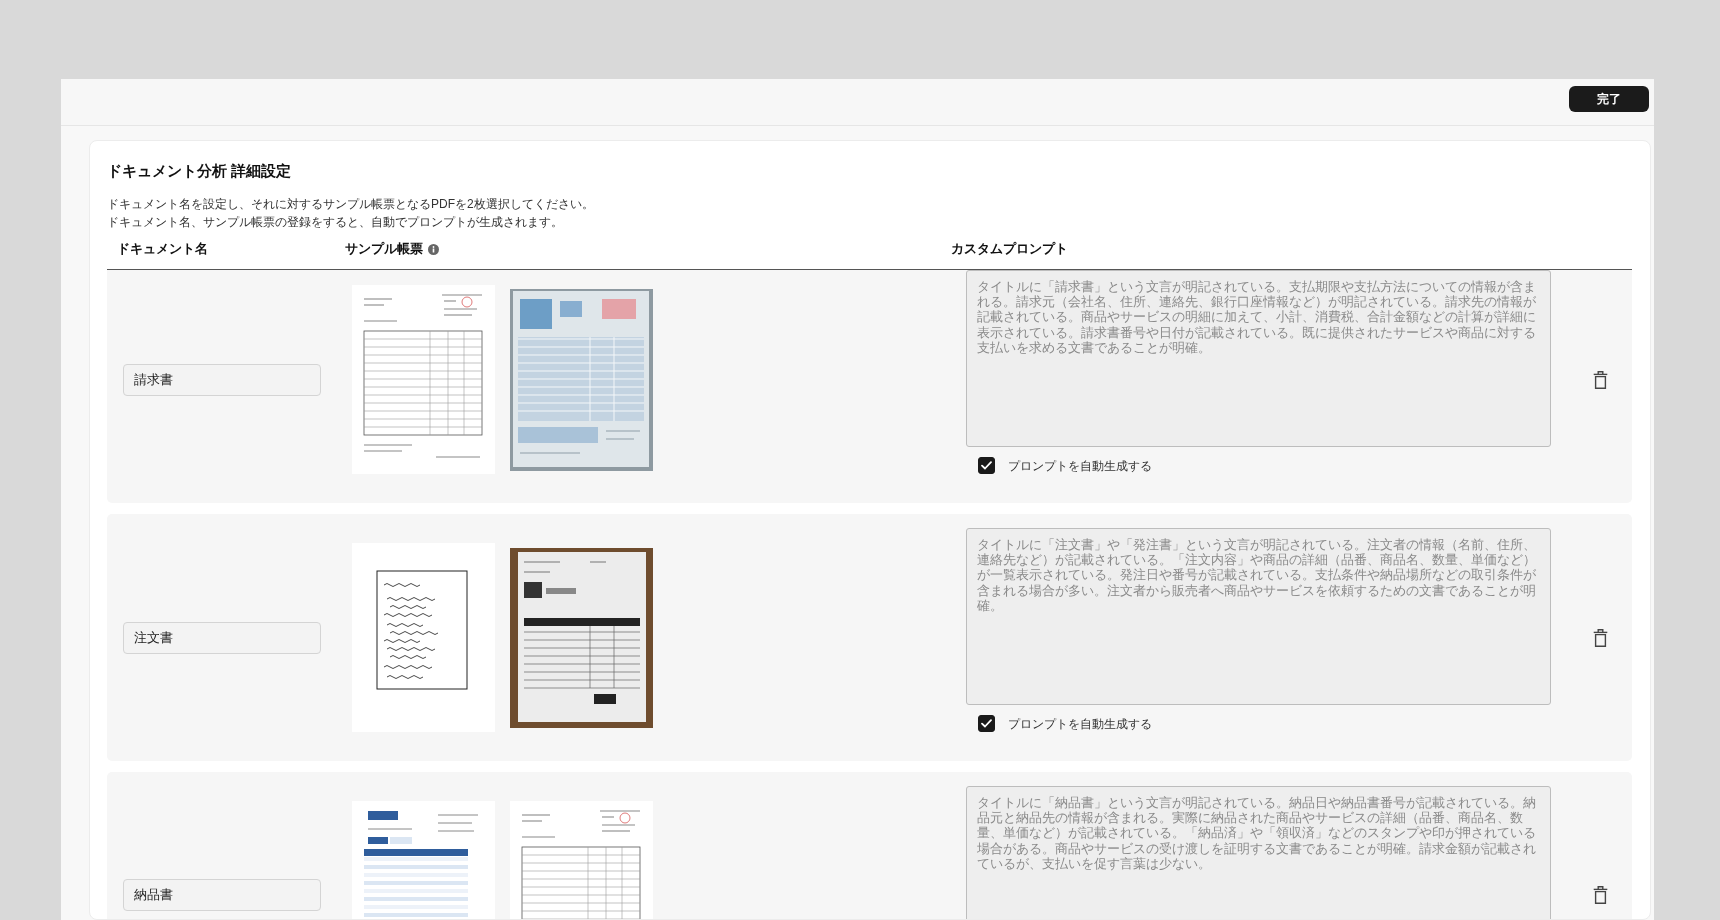  Describe the element at coordinates (1609, 99) in the screenshot. I see `done-button: 完了` at that location.